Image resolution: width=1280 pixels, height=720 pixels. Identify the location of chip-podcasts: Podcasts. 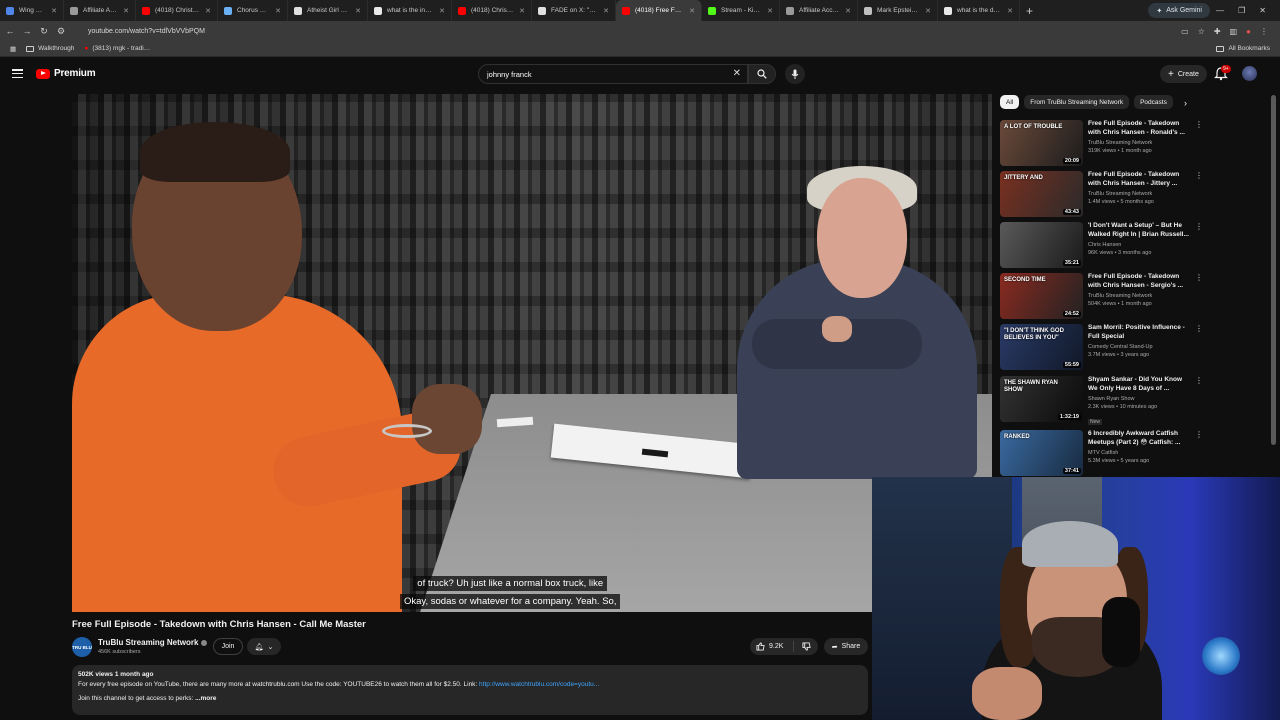
(1153, 102).